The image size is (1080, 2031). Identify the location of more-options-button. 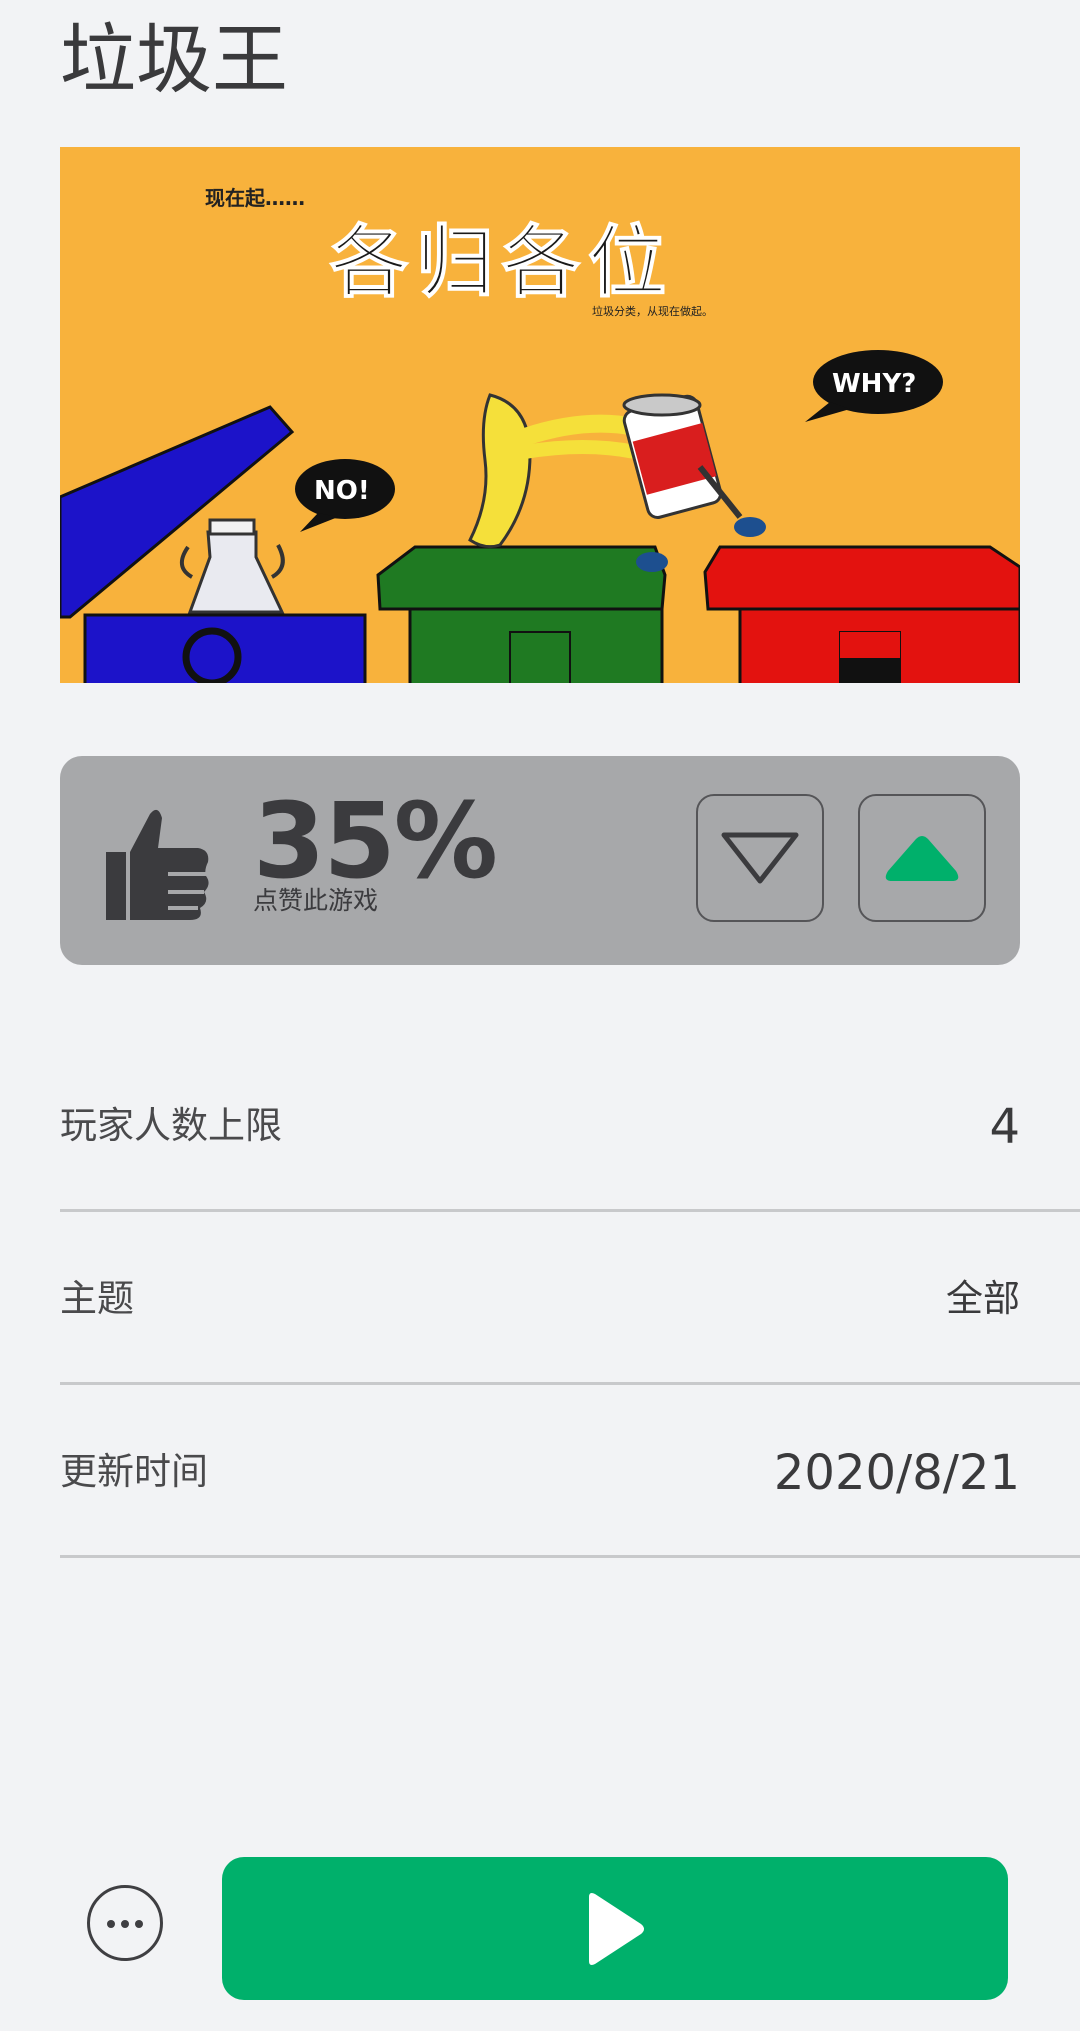
(125, 1923).